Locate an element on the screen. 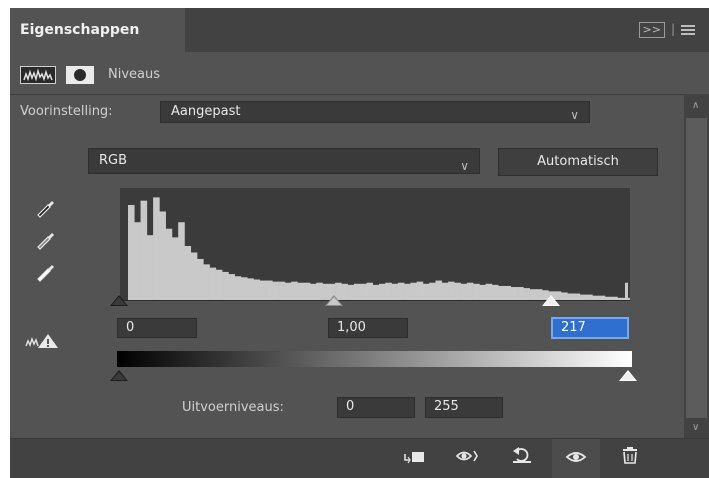 The width and height of the screenshot is (709, 478). highlight-eyedropper-icon is located at coordinates (46, 271).